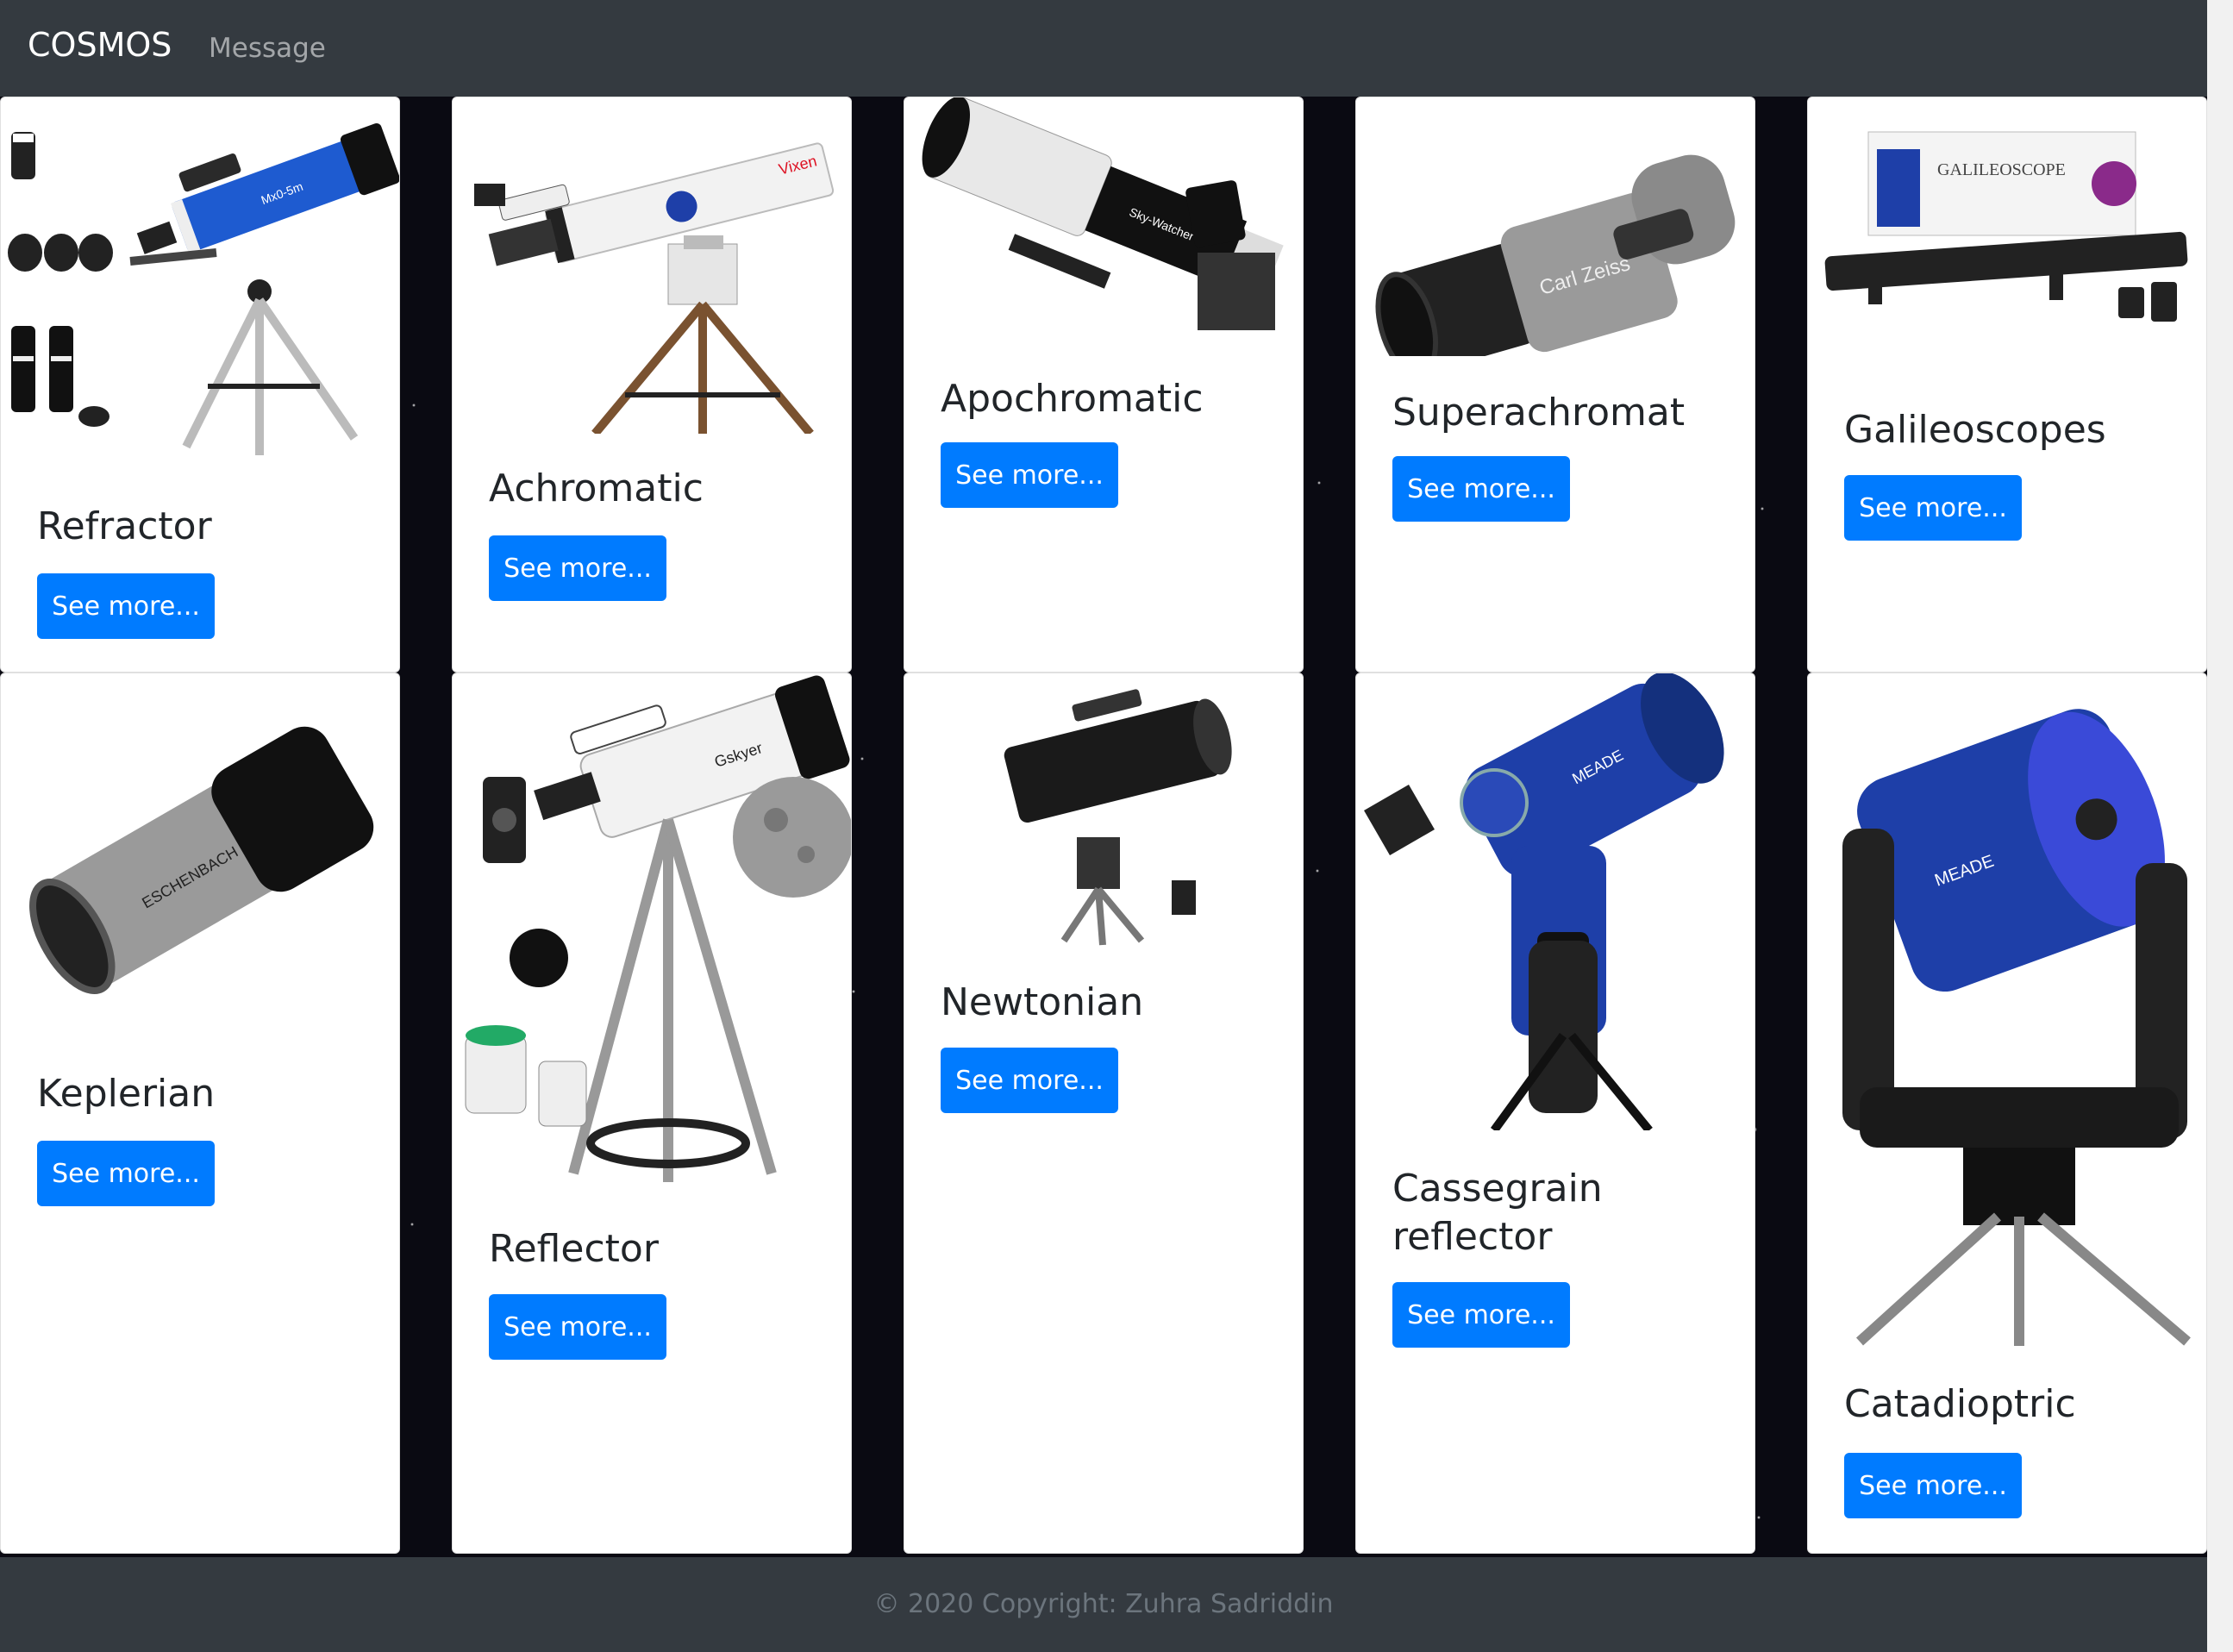  What do you see at coordinates (596, 488) in the screenshot?
I see `card-title: Achromatic` at bounding box center [596, 488].